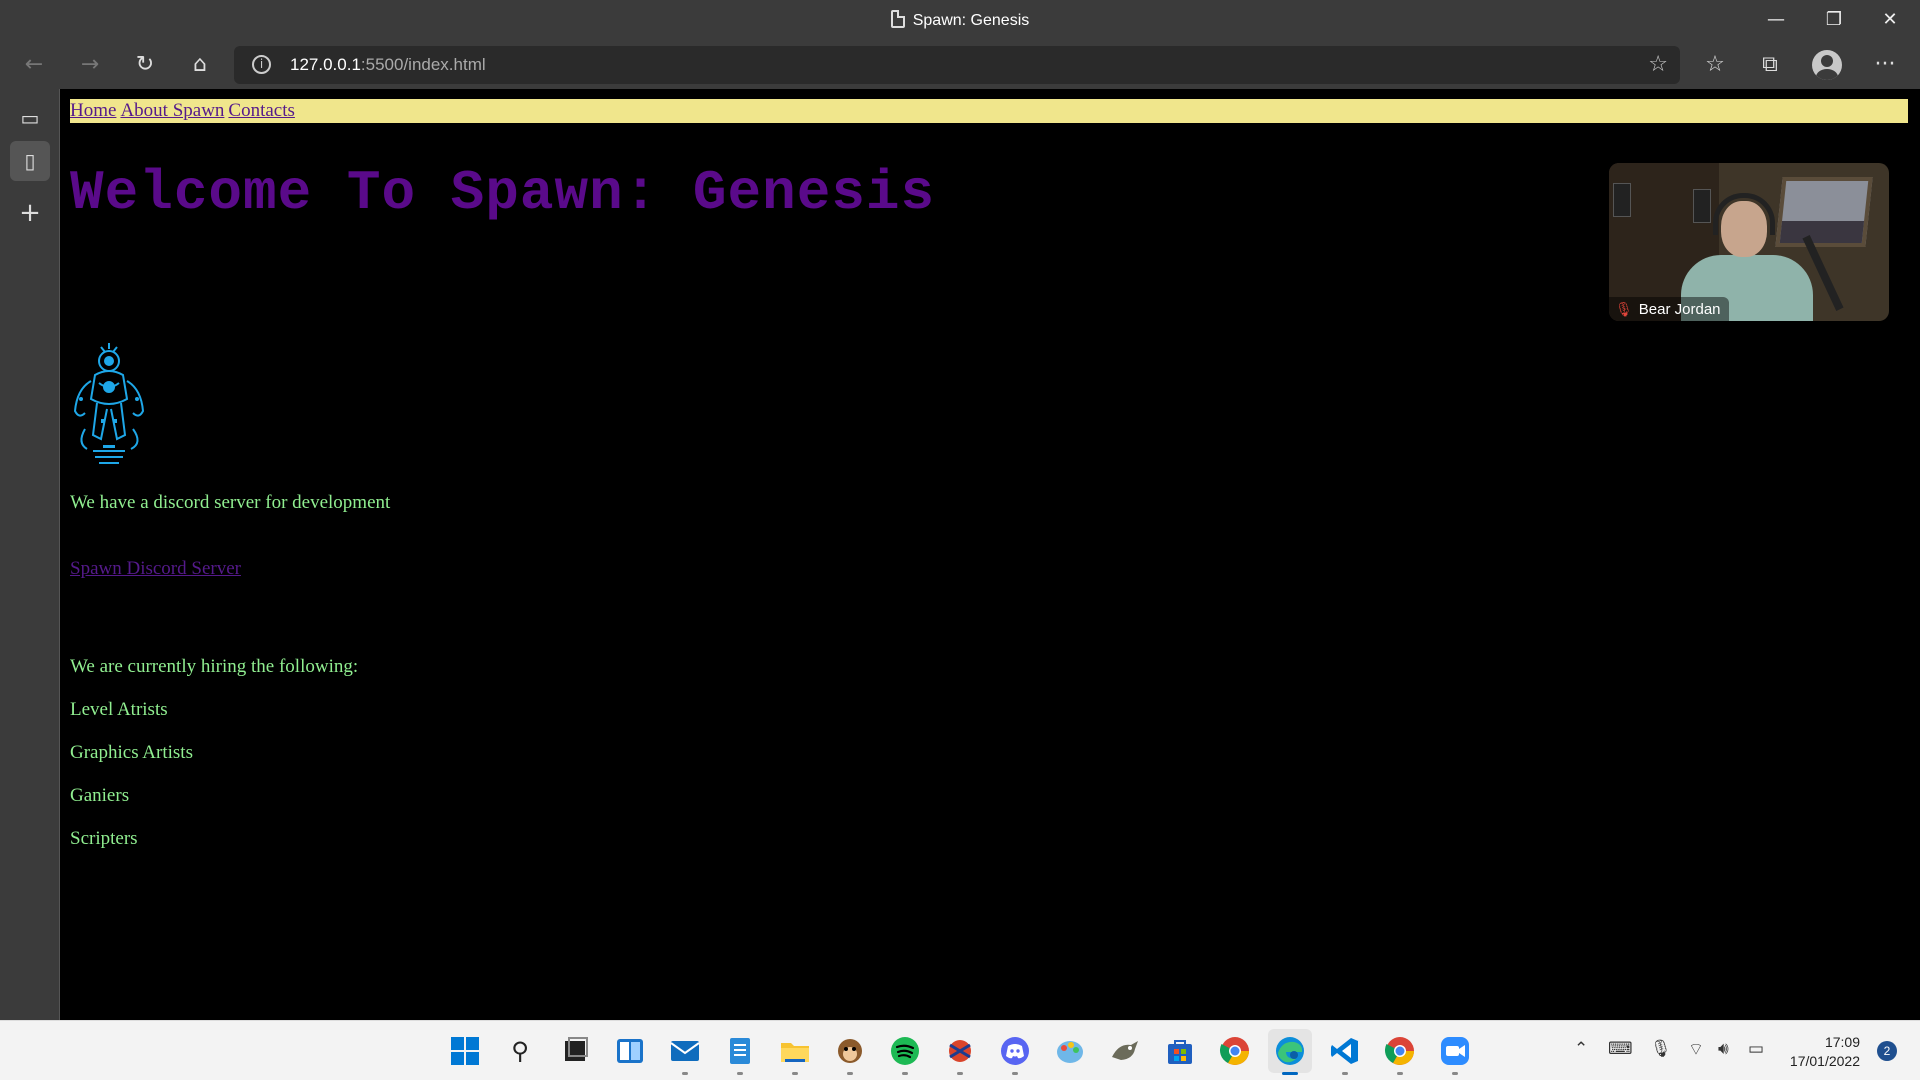 The width and height of the screenshot is (1920, 1080). I want to click on forward-button: →, so click(90, 65).